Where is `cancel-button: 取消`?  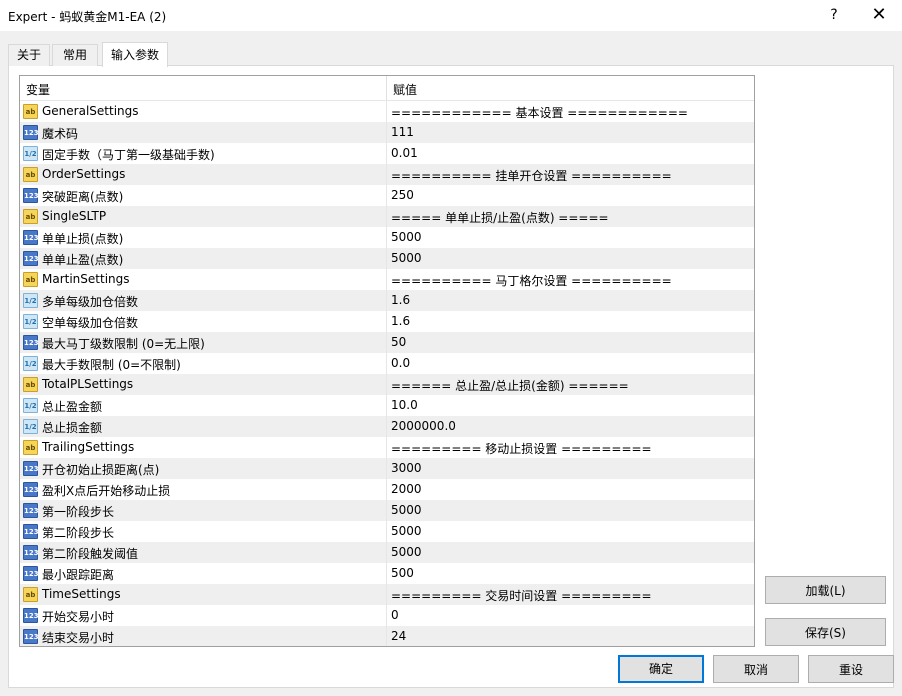 cancel-button: 取消 is located at coordinates (756, 669).